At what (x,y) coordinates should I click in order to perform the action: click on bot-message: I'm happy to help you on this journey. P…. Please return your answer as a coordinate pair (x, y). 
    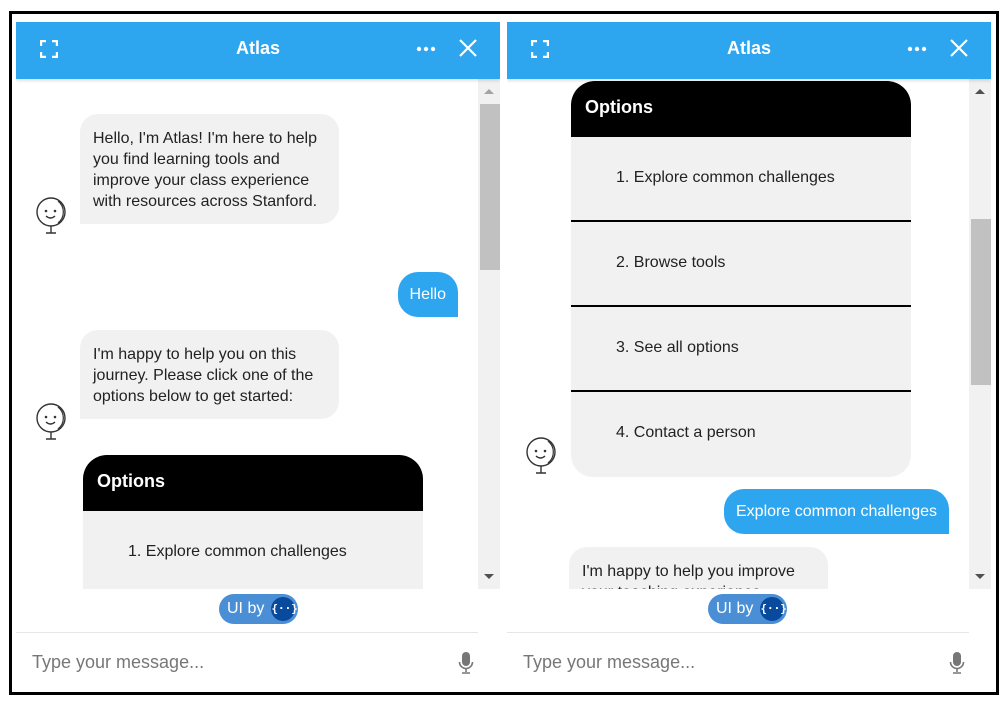
    Looking at the image, I should click on (209, 374).